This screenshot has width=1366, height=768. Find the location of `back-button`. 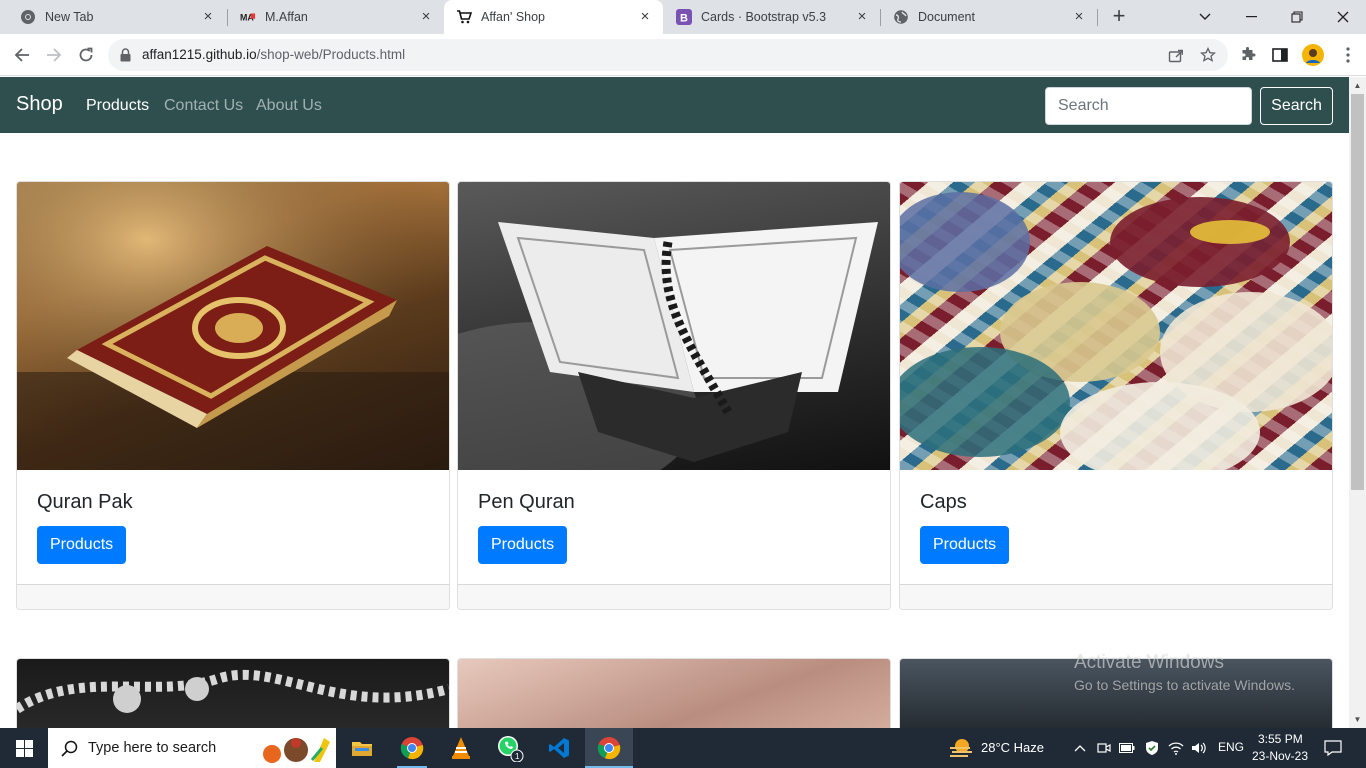

back-button is located at coordinates (22, 55).